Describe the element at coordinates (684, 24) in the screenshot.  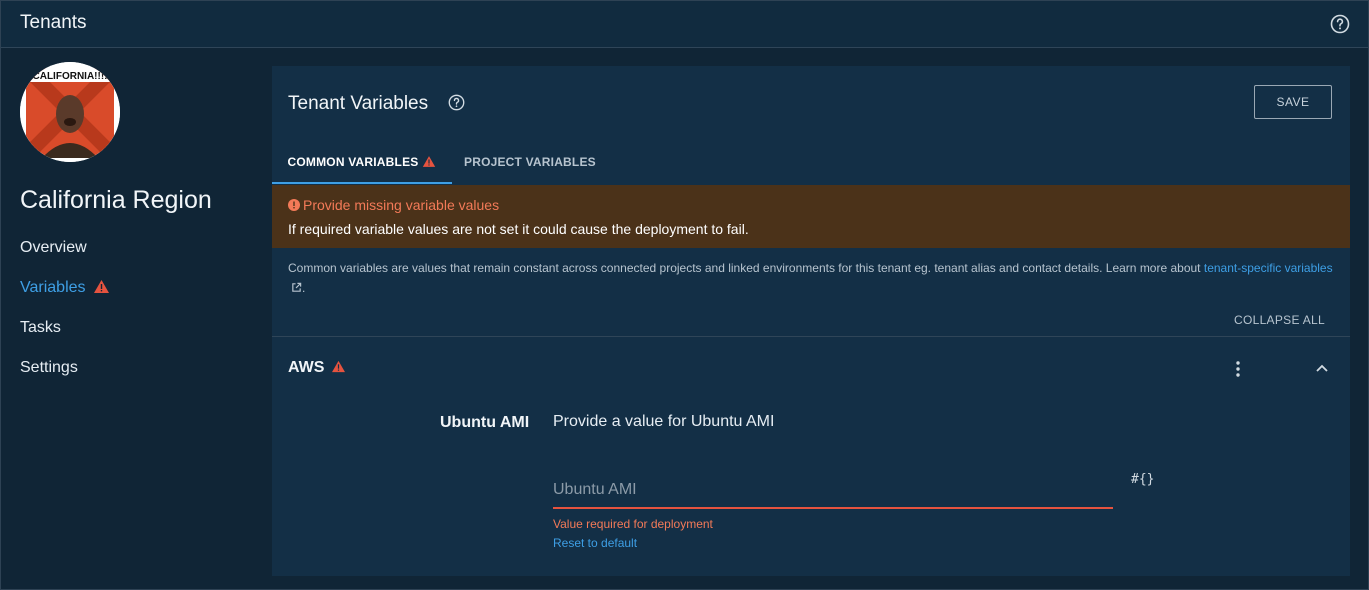
I see `top-bar: Tenants` at that location.